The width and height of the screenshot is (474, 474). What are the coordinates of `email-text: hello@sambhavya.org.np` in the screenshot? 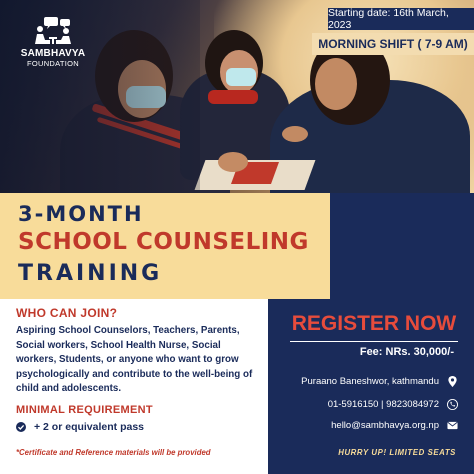 It's located at (385, 425).